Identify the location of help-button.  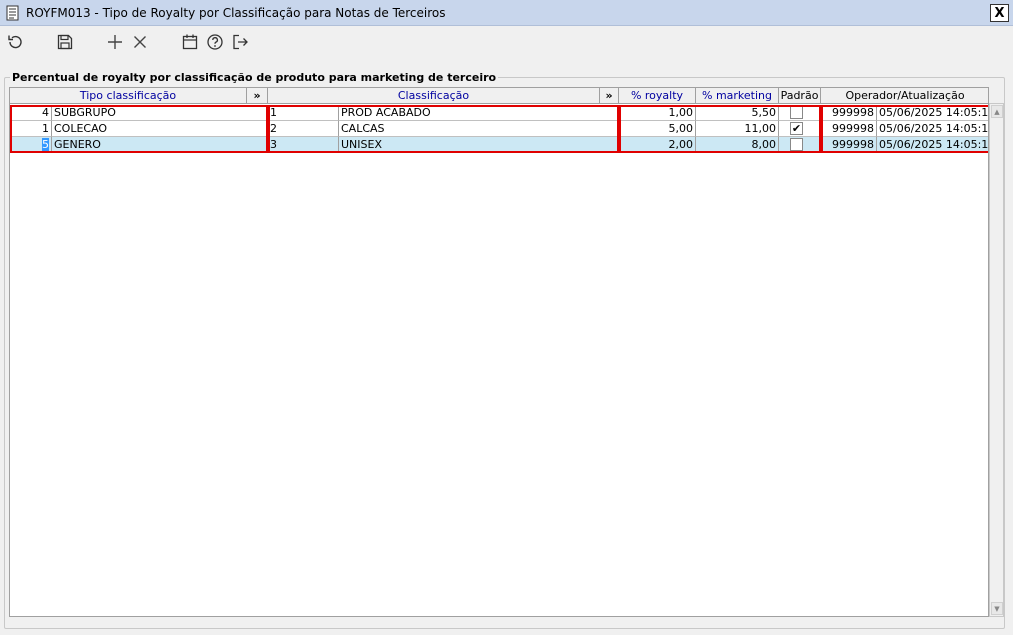
(215, 42).